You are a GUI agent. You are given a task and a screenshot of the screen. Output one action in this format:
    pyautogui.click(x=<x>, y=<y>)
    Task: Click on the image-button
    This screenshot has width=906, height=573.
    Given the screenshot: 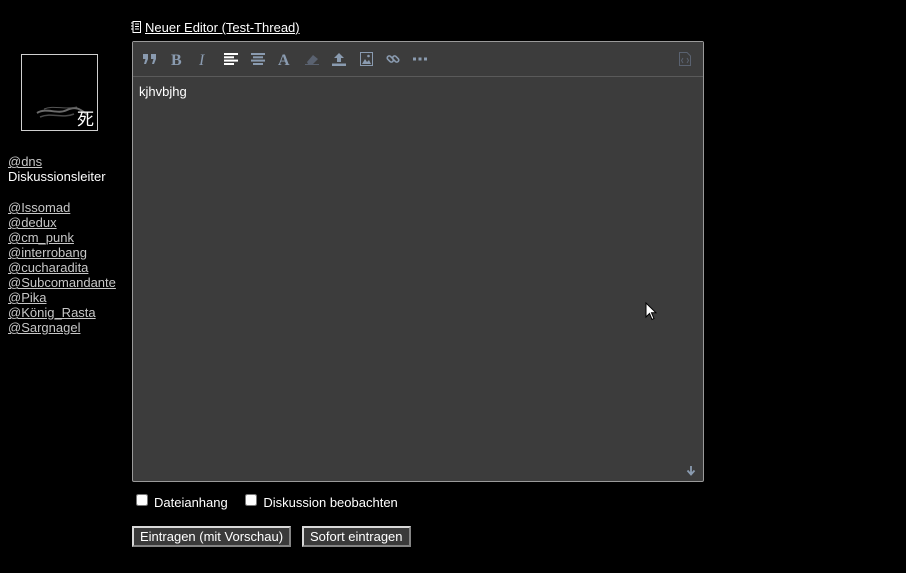 What is the action you would take?
    pyautogui.click(x=366, y=59)
    